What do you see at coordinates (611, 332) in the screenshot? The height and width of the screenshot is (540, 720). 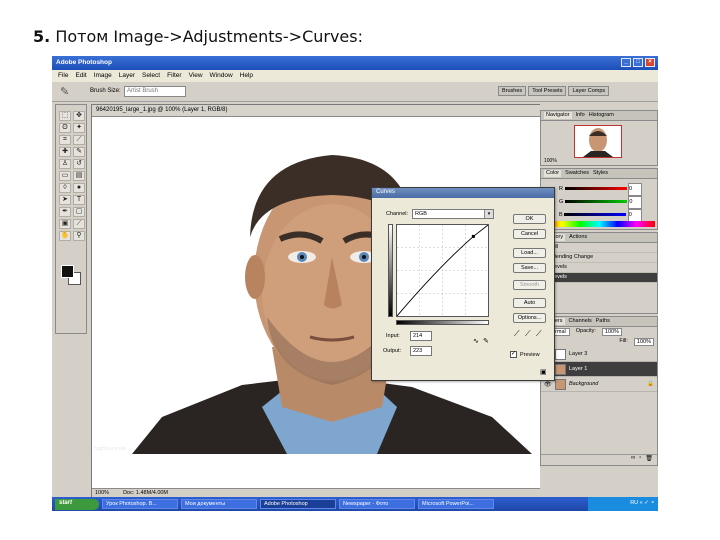 I see `opacity-value: 100%` at bounding box center [611, 332].